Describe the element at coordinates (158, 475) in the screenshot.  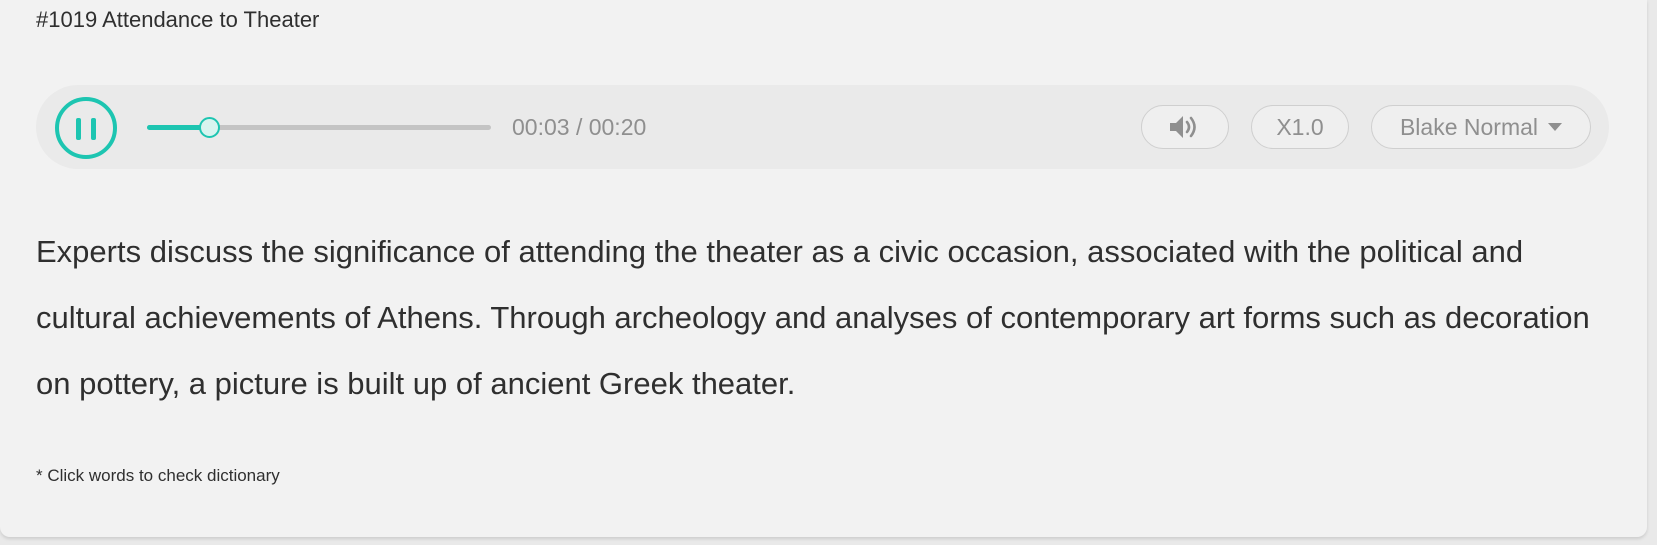
I see `dictionary-hint: * Click words to check dictionary` at that location.